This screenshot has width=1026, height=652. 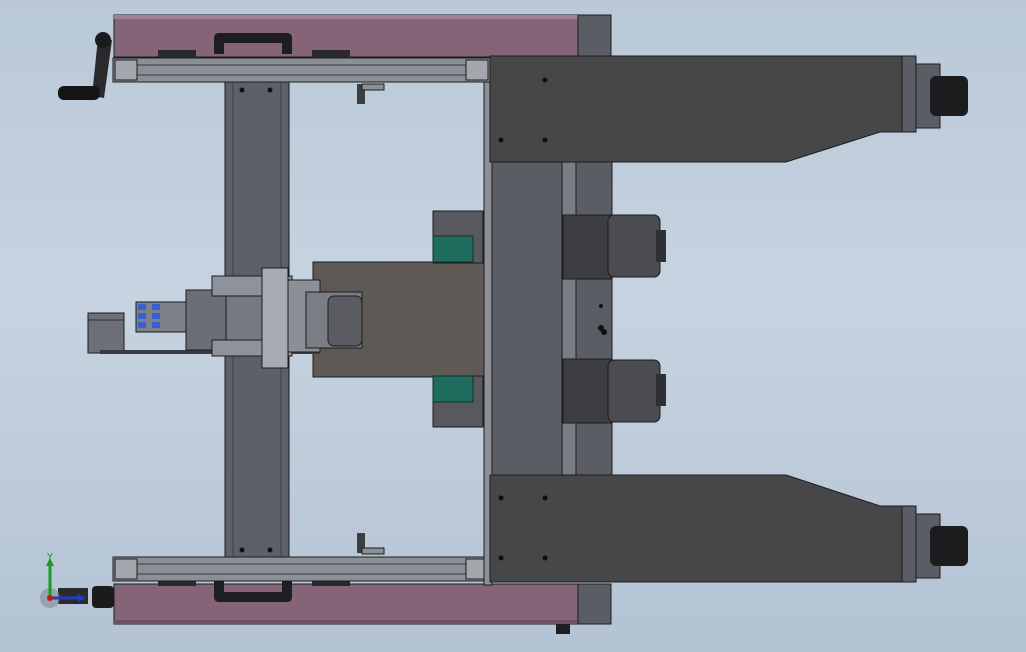 What do you see at coordinates (371, 544) in the screenshot?
I see `bottom-clamp` at bounding box center [371, 544].